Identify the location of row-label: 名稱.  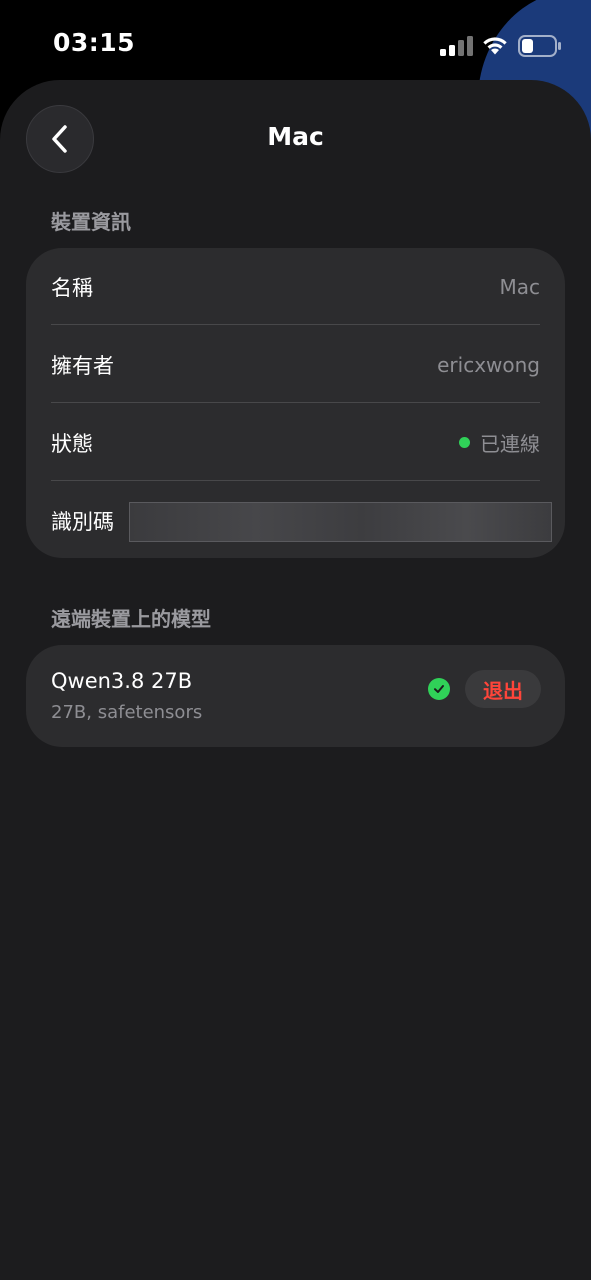
(72, 287).